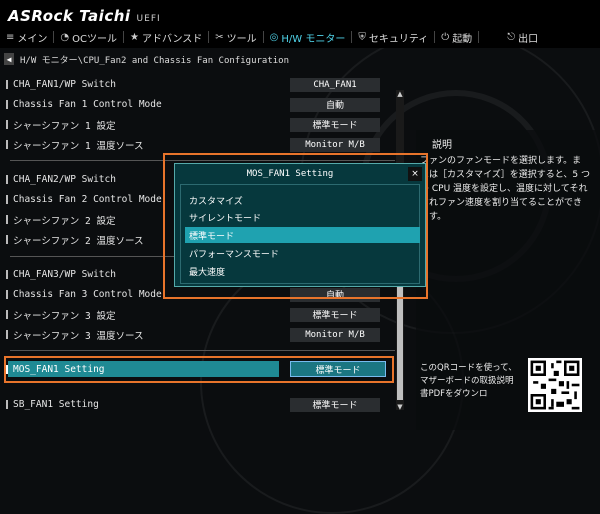 Image resolution: width=600 pixels, height=514 pixels. Describe the element at coordinates (32, 39) in the screenshot. I see `nav-label: メイン` at that location.